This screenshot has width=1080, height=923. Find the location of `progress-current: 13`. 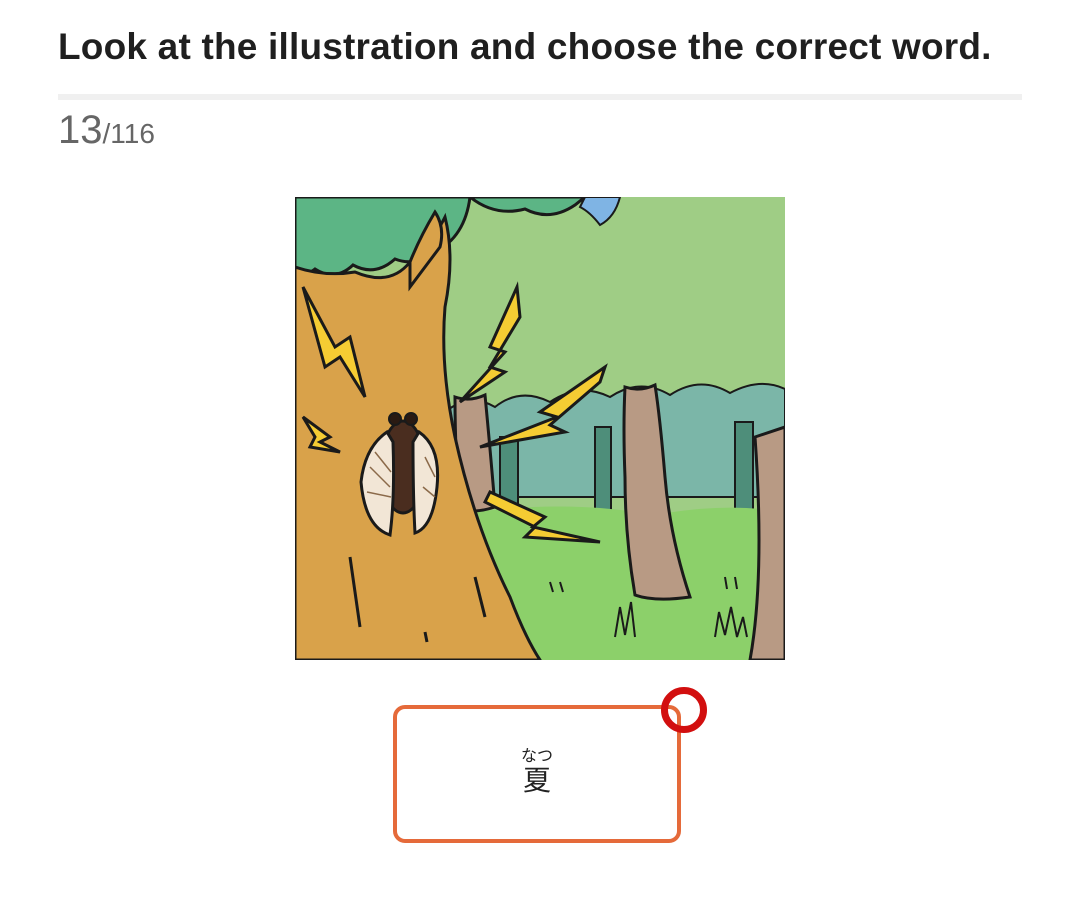

progress-current: 13 is located at coordinates (80, 130).